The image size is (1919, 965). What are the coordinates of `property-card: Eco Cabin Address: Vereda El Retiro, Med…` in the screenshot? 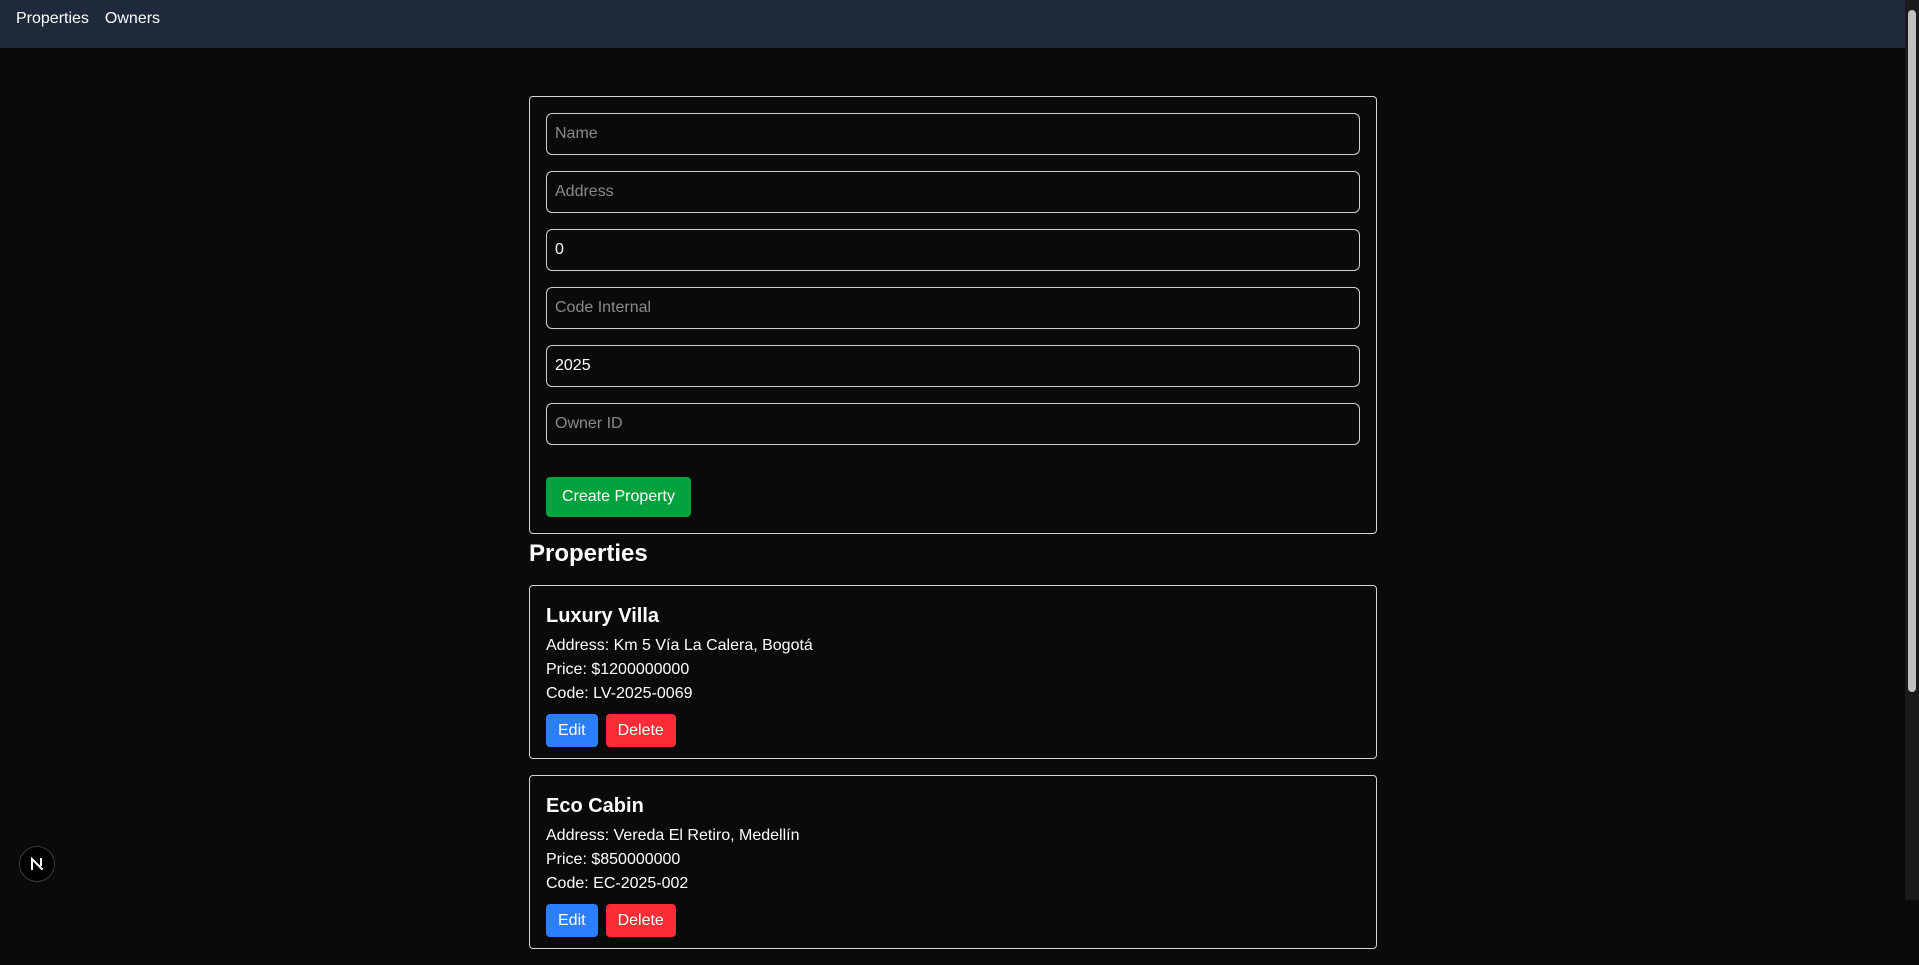 It's located at (953, 862).